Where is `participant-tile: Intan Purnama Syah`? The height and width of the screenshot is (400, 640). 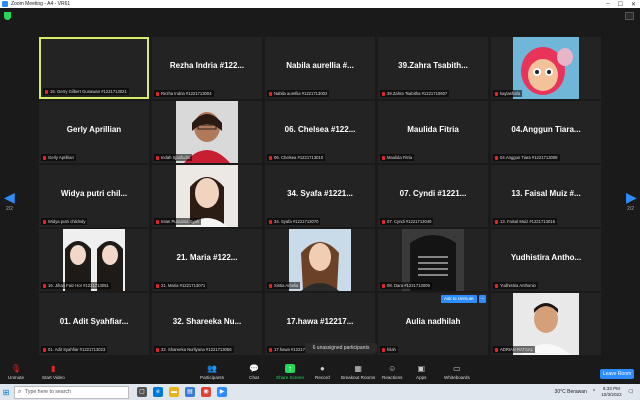
participant-tile: Intan Purnama Syah is located at coordinates (207, 196).